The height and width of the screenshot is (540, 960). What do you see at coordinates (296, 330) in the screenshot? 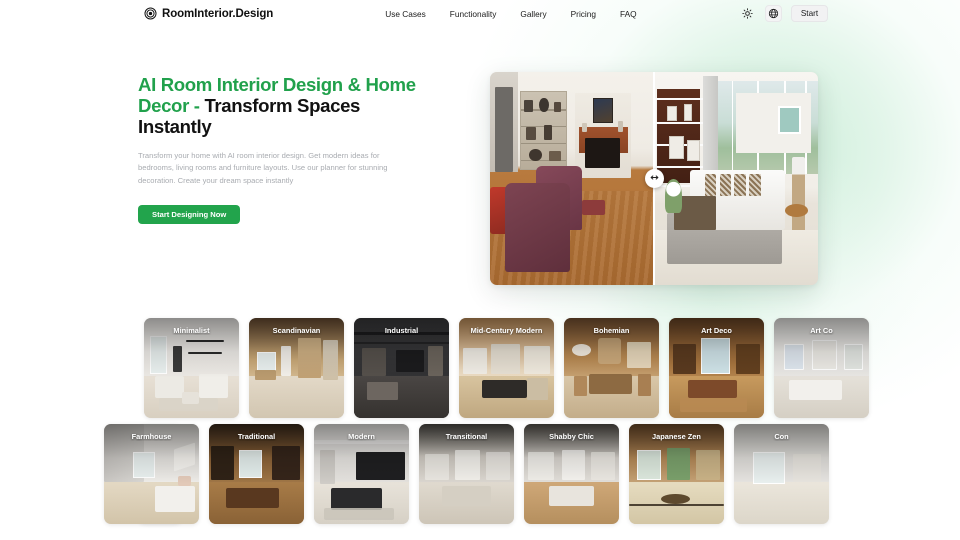
I see `style-card-label: Scandinavian` at bounding box center [296, 330].